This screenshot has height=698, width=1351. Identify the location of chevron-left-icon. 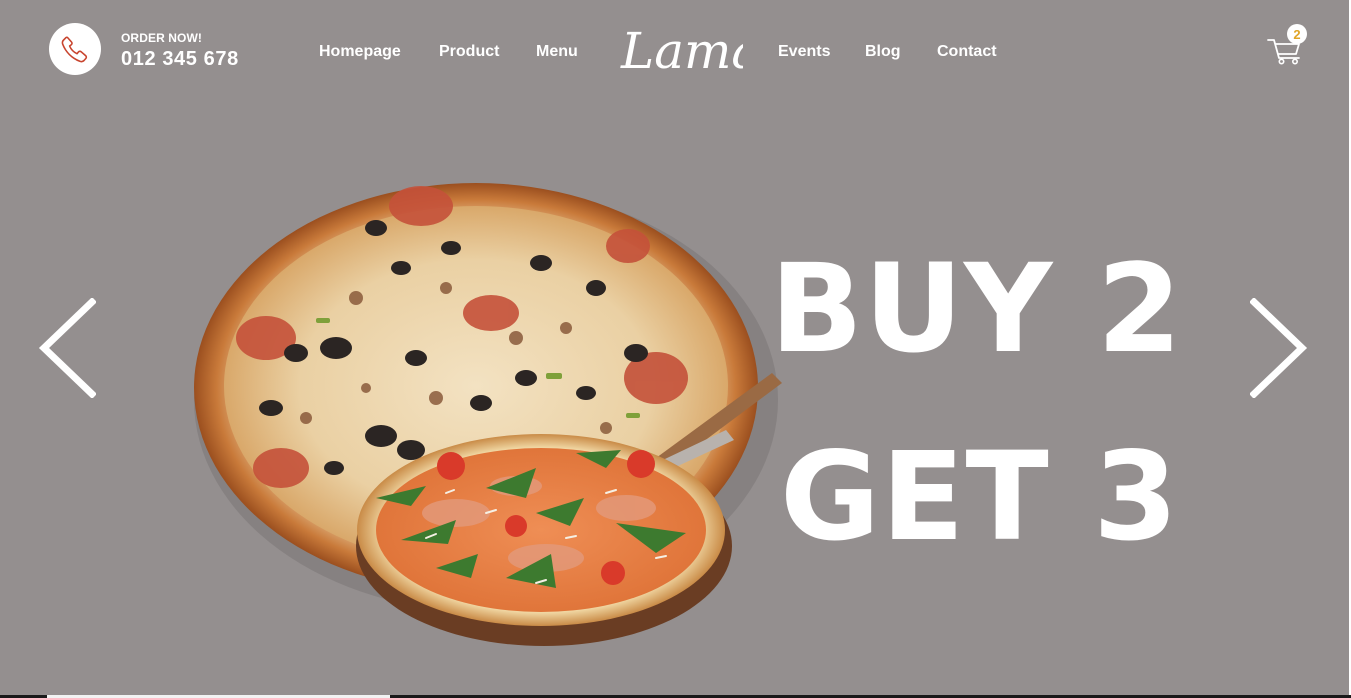
(67, 348).